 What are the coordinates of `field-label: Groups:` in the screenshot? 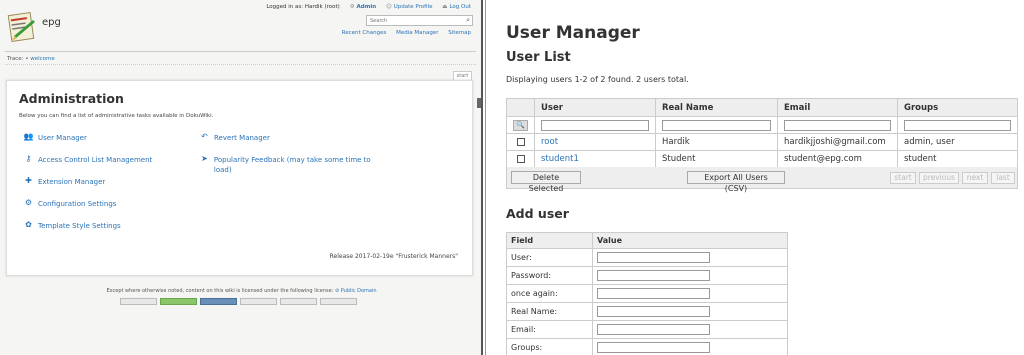 It's located at (549, 346).